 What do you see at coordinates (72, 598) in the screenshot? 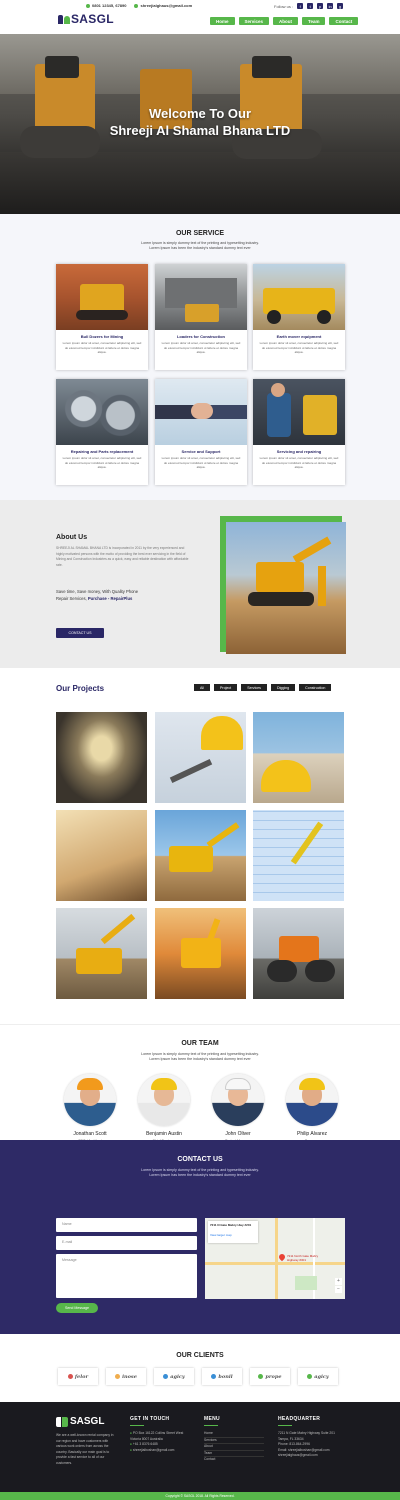
I see `about-tagline-2-prefix: Repair Services,` at bounding box center [72, 598].